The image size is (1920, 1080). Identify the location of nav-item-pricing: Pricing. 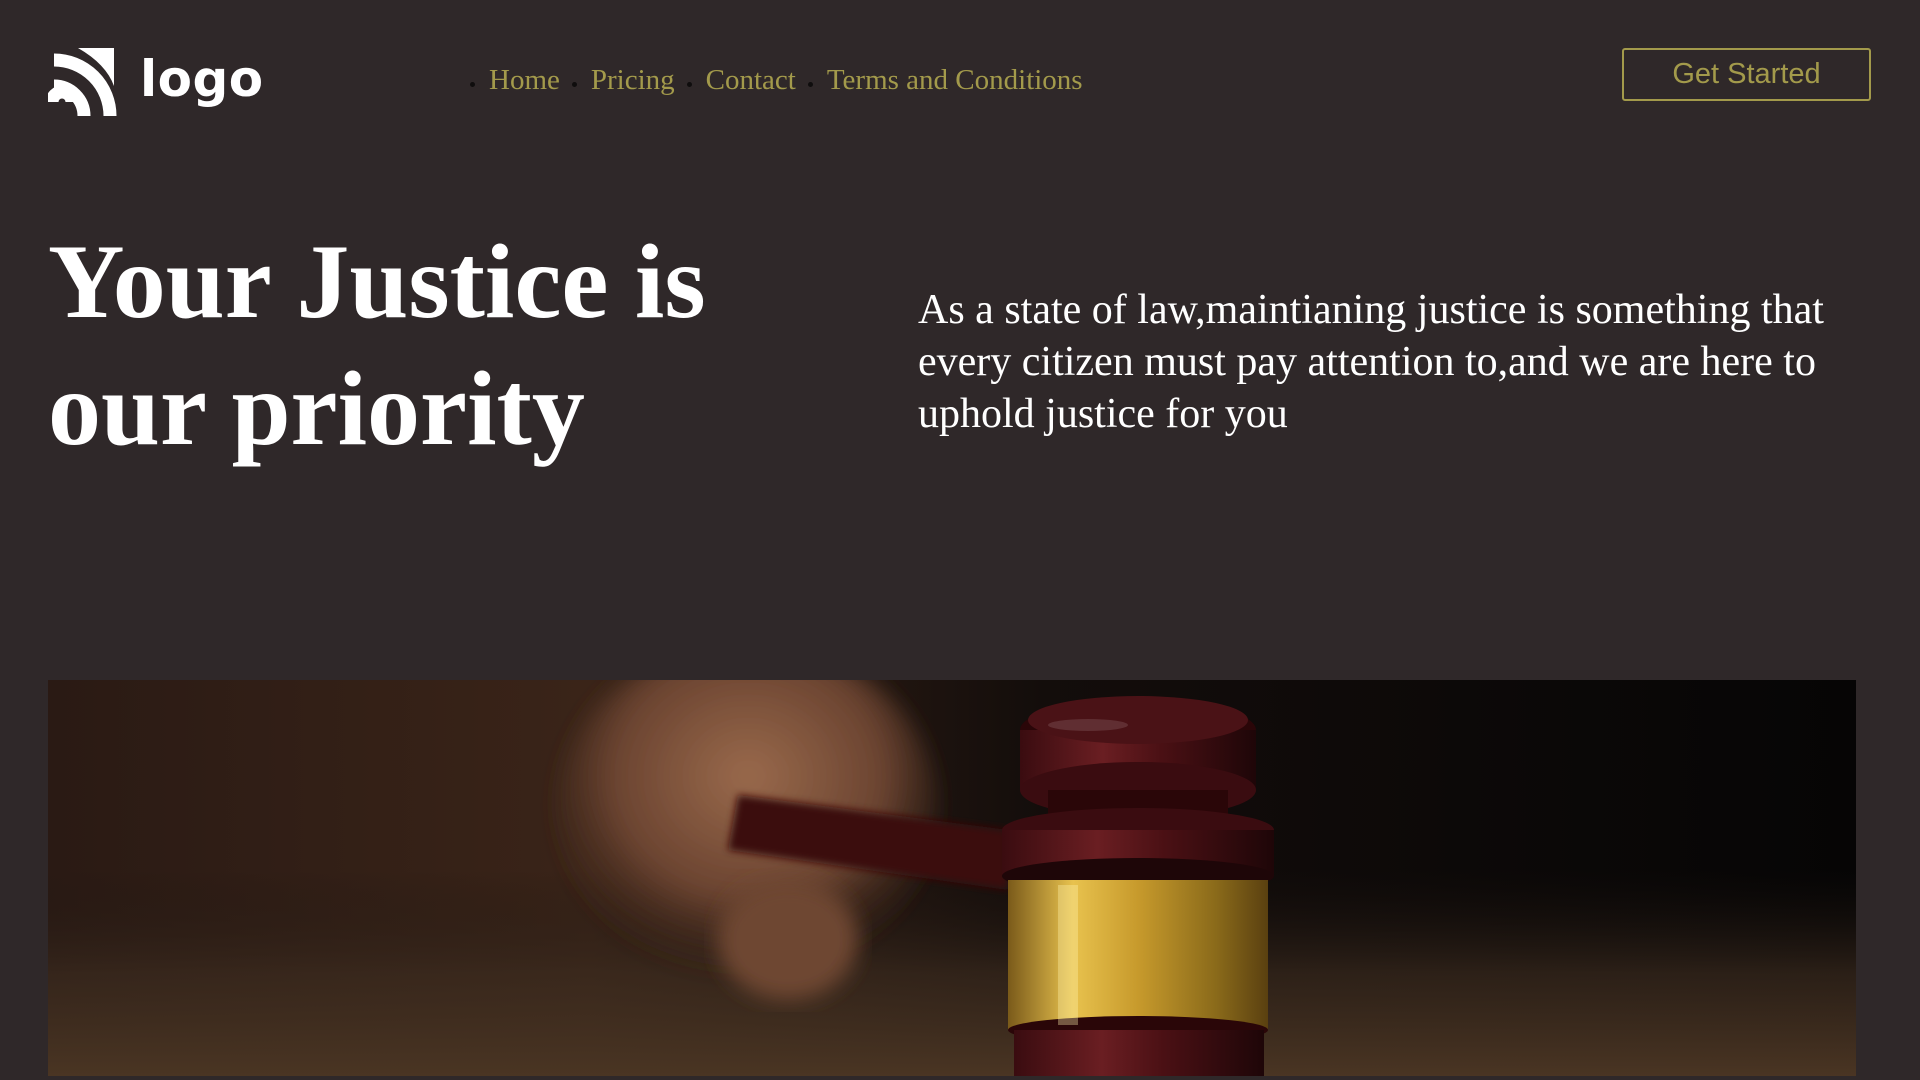
(623, 80).